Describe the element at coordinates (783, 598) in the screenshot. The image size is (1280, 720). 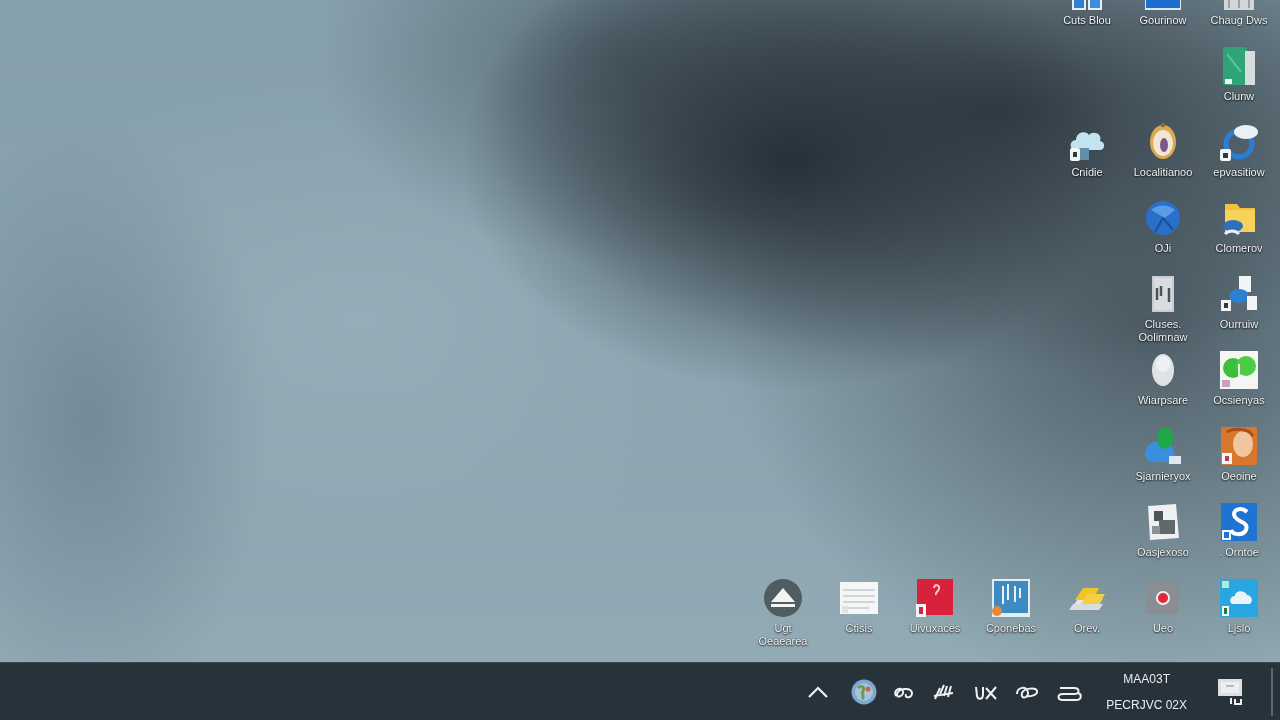
I see `triangle-circle-icon` at that location.